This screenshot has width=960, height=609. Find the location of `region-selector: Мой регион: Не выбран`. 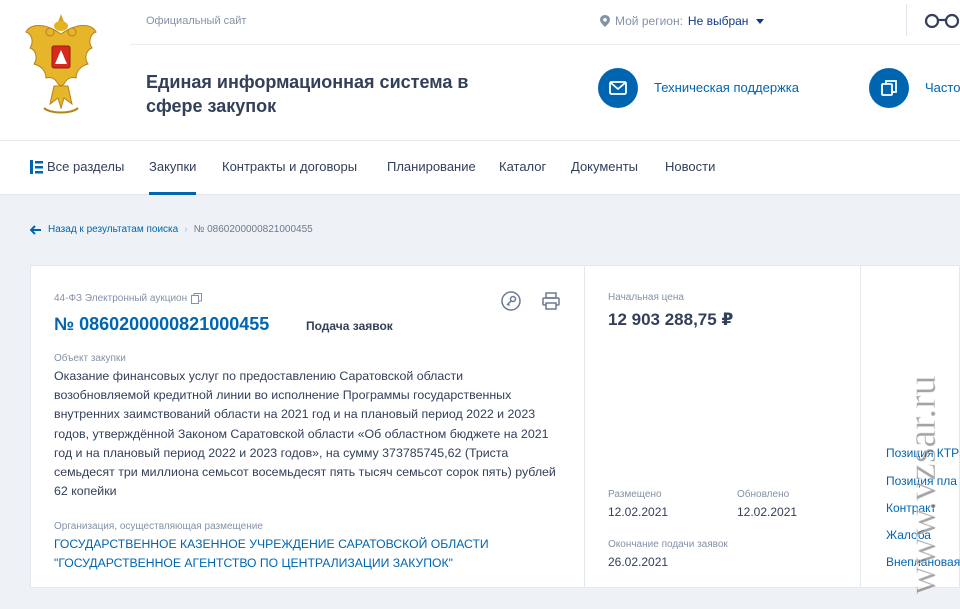

region-selector: Мой регион: Не выбран is located at coordinates (682, 21).